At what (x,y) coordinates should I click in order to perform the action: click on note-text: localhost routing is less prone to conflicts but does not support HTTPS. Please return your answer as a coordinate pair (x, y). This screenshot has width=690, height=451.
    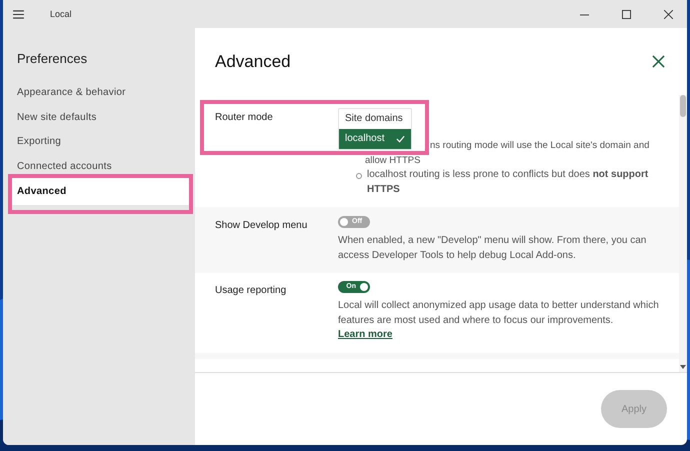
    Looking at the image, I should click on (508, 182).